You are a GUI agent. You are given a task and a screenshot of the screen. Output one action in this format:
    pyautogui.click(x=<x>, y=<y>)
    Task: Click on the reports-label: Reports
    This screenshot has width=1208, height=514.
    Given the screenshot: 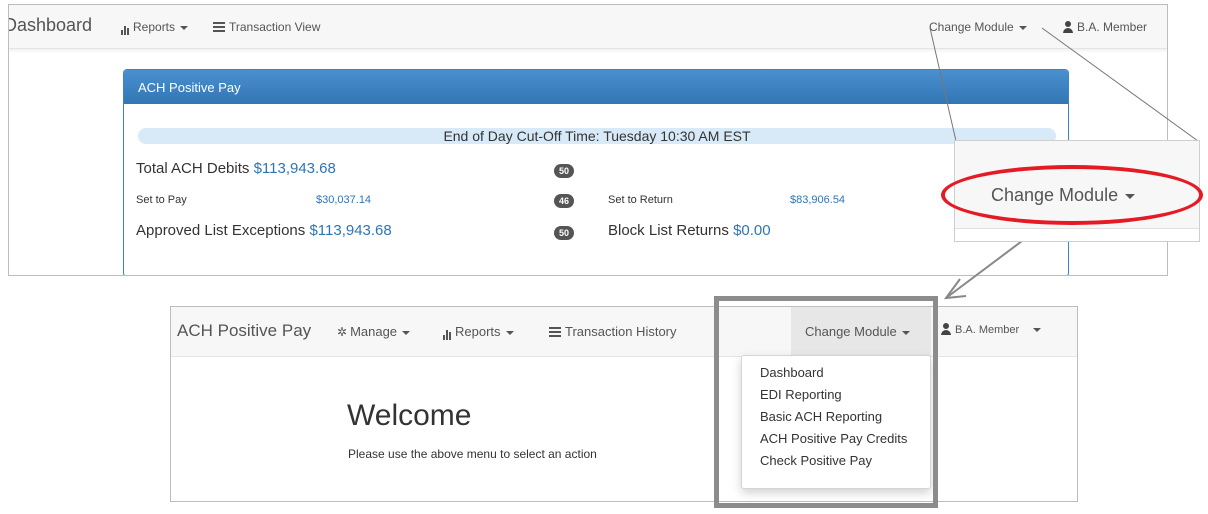 What is the action you would take?
    pyautogui.click(x=154, y=27)
    